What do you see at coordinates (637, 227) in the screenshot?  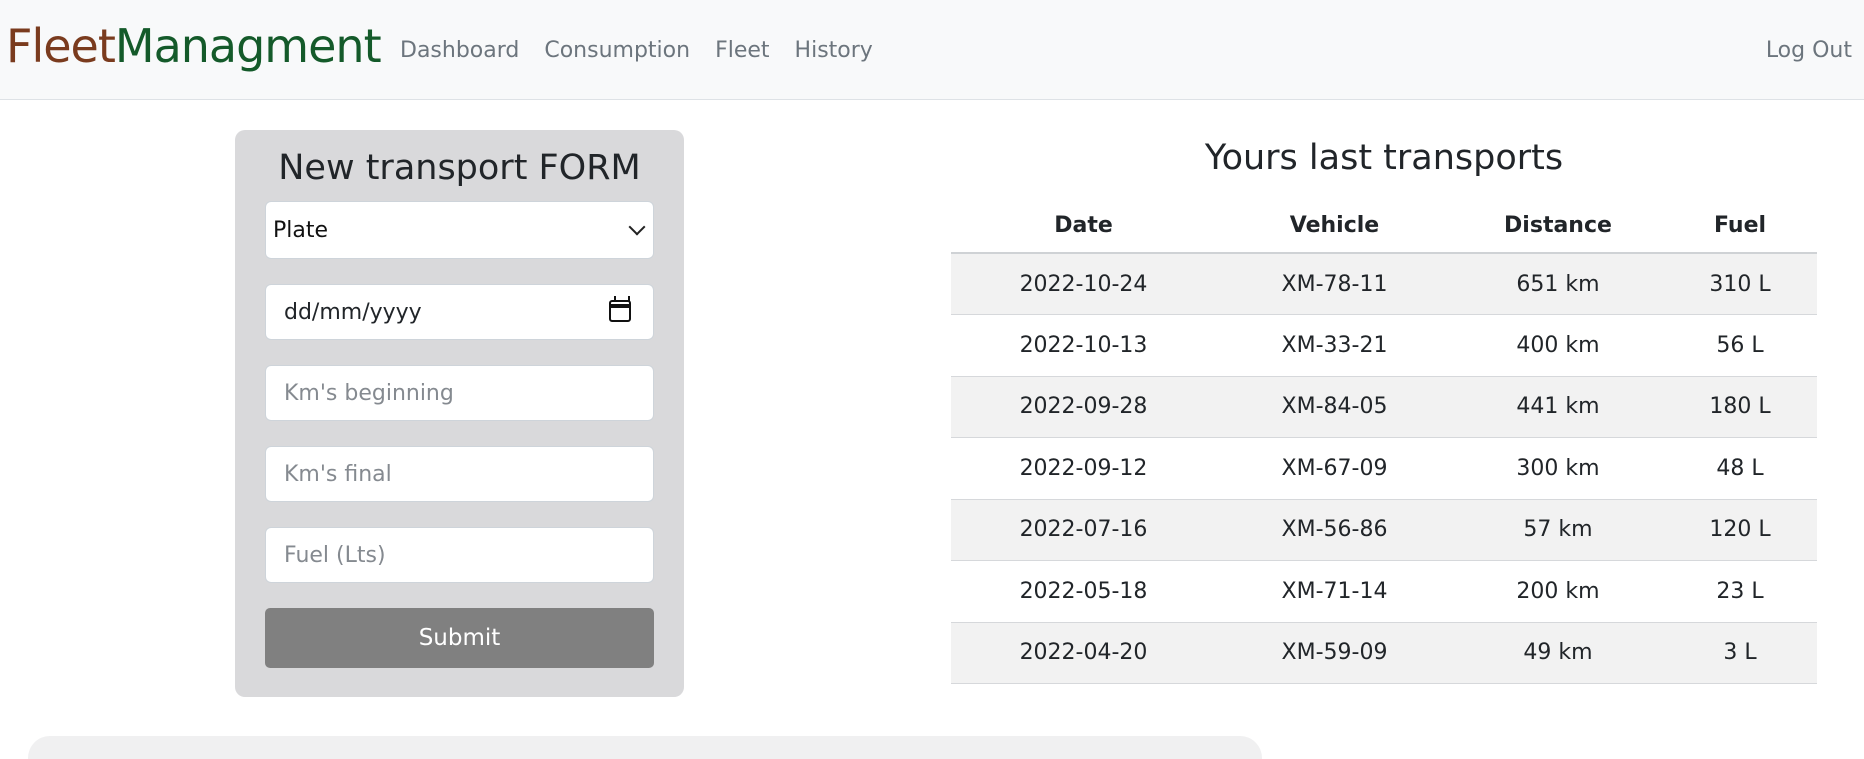 I see `chevron-down-icon` at bounding box center [637, 227].